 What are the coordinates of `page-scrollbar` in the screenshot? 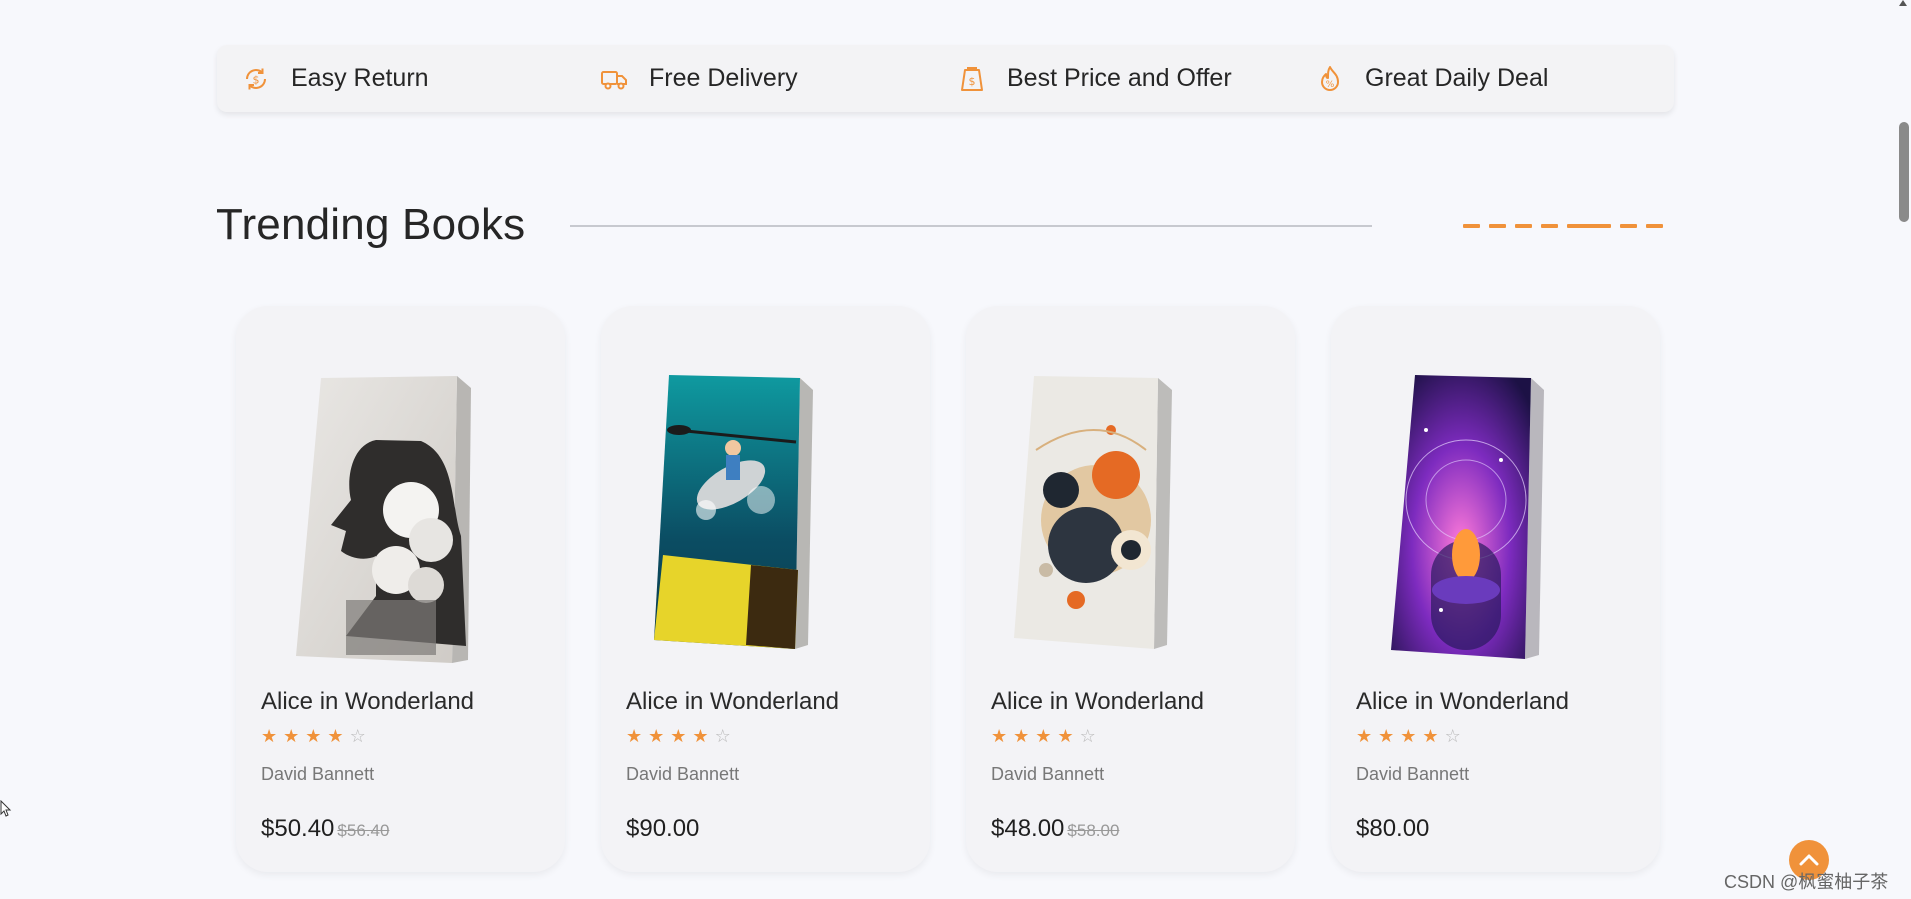 It's located at (1903, 449).